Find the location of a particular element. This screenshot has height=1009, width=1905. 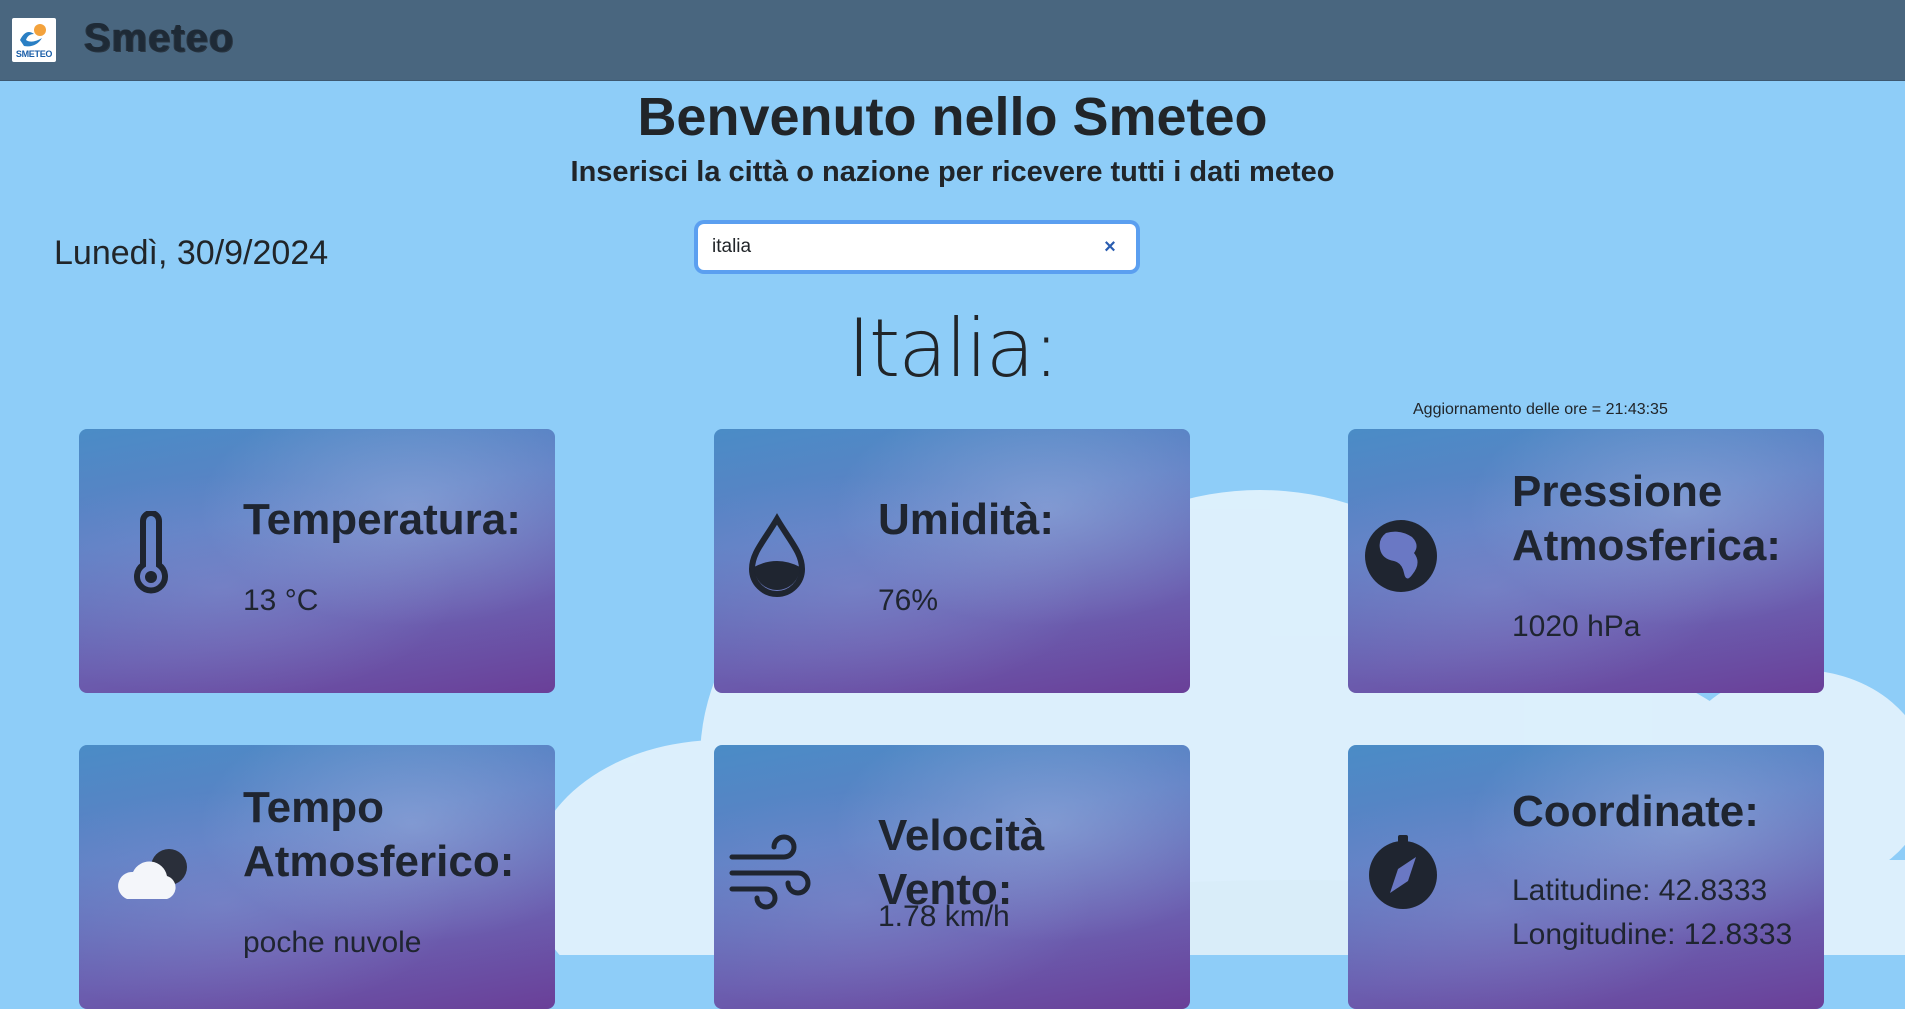

cloud-moon-icon is located at coordinates (152, 874).